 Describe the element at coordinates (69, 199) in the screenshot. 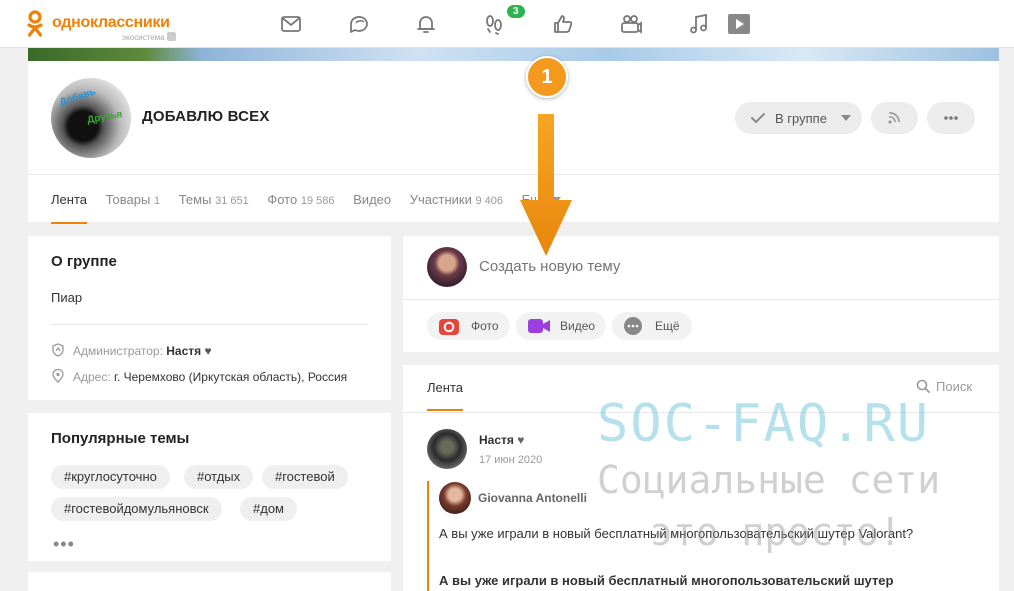

I see `tab-label: Лента` at that location.